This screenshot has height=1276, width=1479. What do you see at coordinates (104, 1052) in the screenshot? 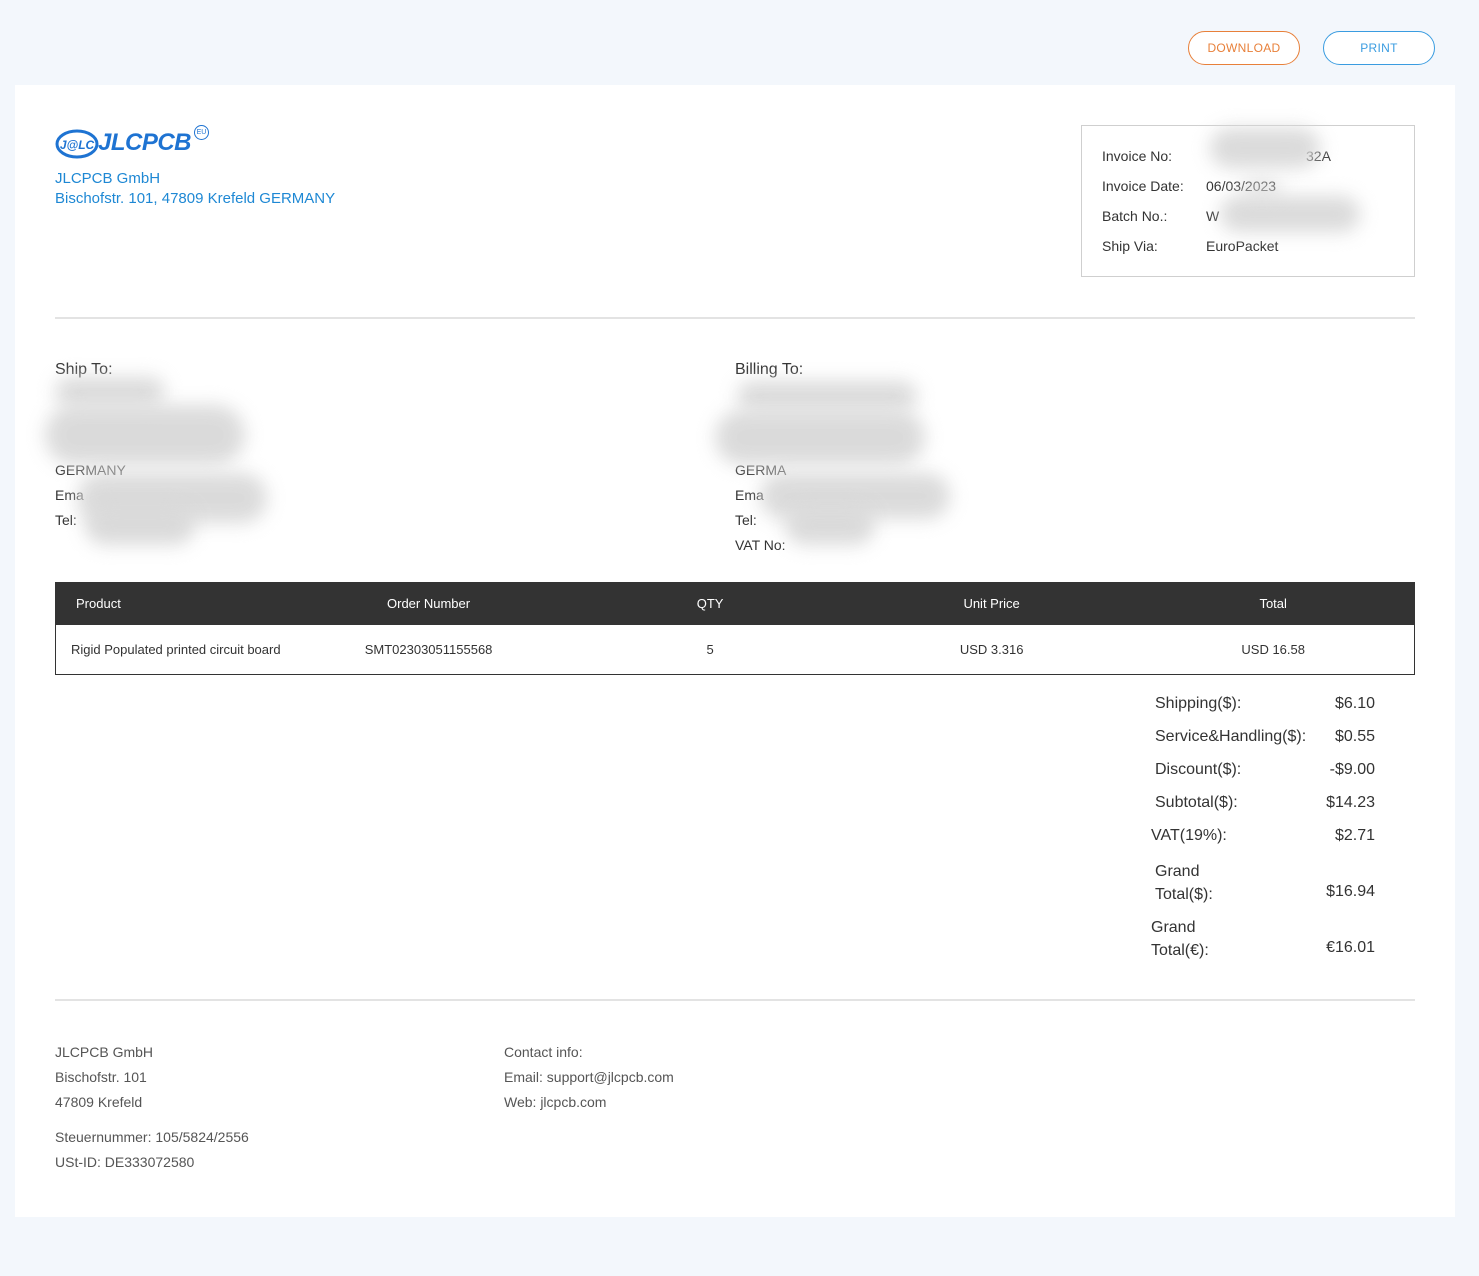
I see `footer-company-name: JLCPCB GmbH` at bounding box center [104, 1052].